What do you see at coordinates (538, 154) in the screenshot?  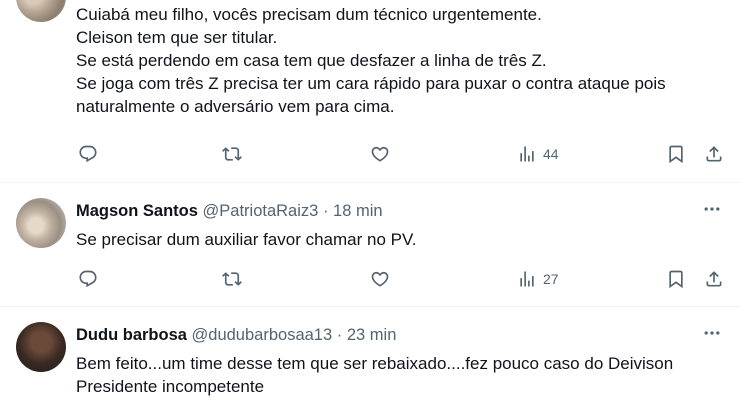 I see `views-button: 44` at bounding box center [538, 154].